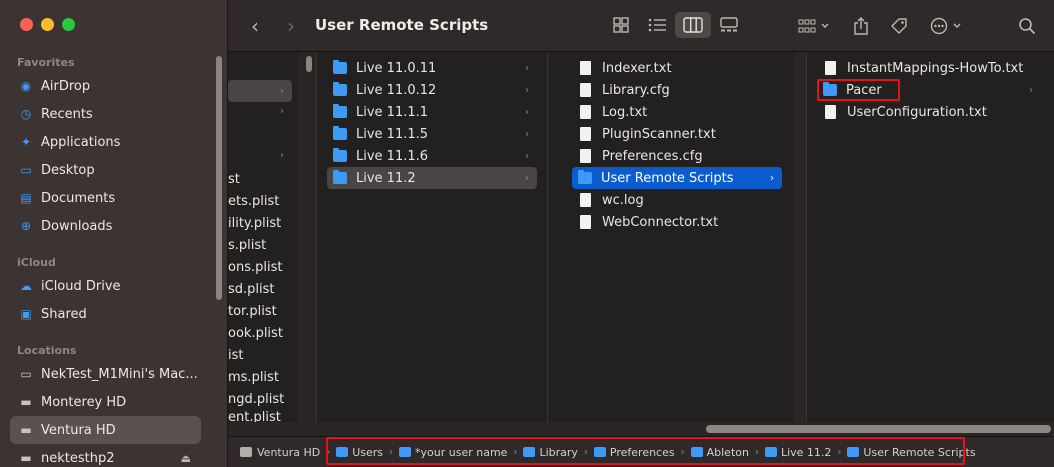 This screenshot has height=467, width=1054. I want to click on sidebar-item-icloud-drive: ☁ iCloud Drive, so click(105, 286).